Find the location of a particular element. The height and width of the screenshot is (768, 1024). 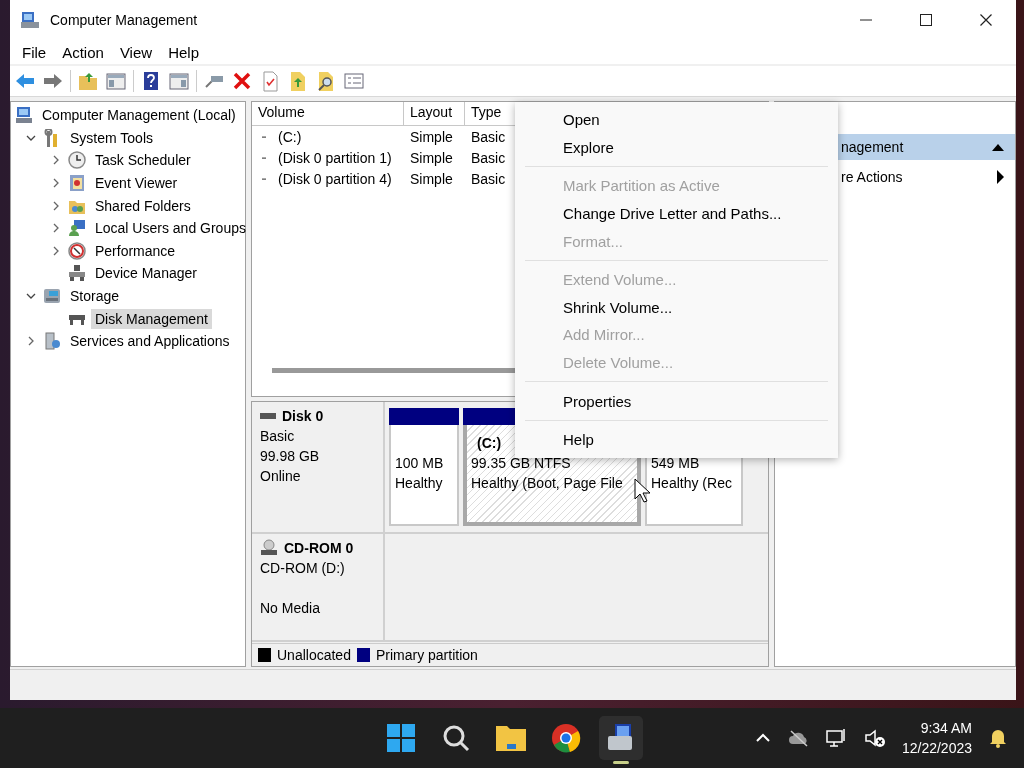

disk-drive-icon is located at coordinates (268, 416).